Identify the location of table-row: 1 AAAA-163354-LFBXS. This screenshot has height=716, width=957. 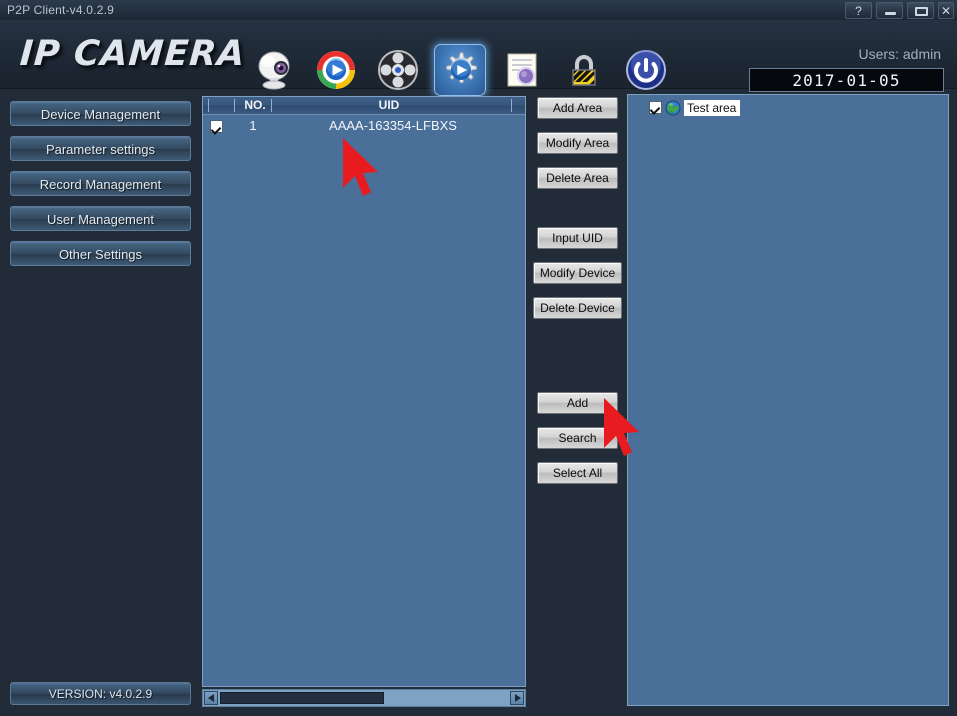
(364, 127).